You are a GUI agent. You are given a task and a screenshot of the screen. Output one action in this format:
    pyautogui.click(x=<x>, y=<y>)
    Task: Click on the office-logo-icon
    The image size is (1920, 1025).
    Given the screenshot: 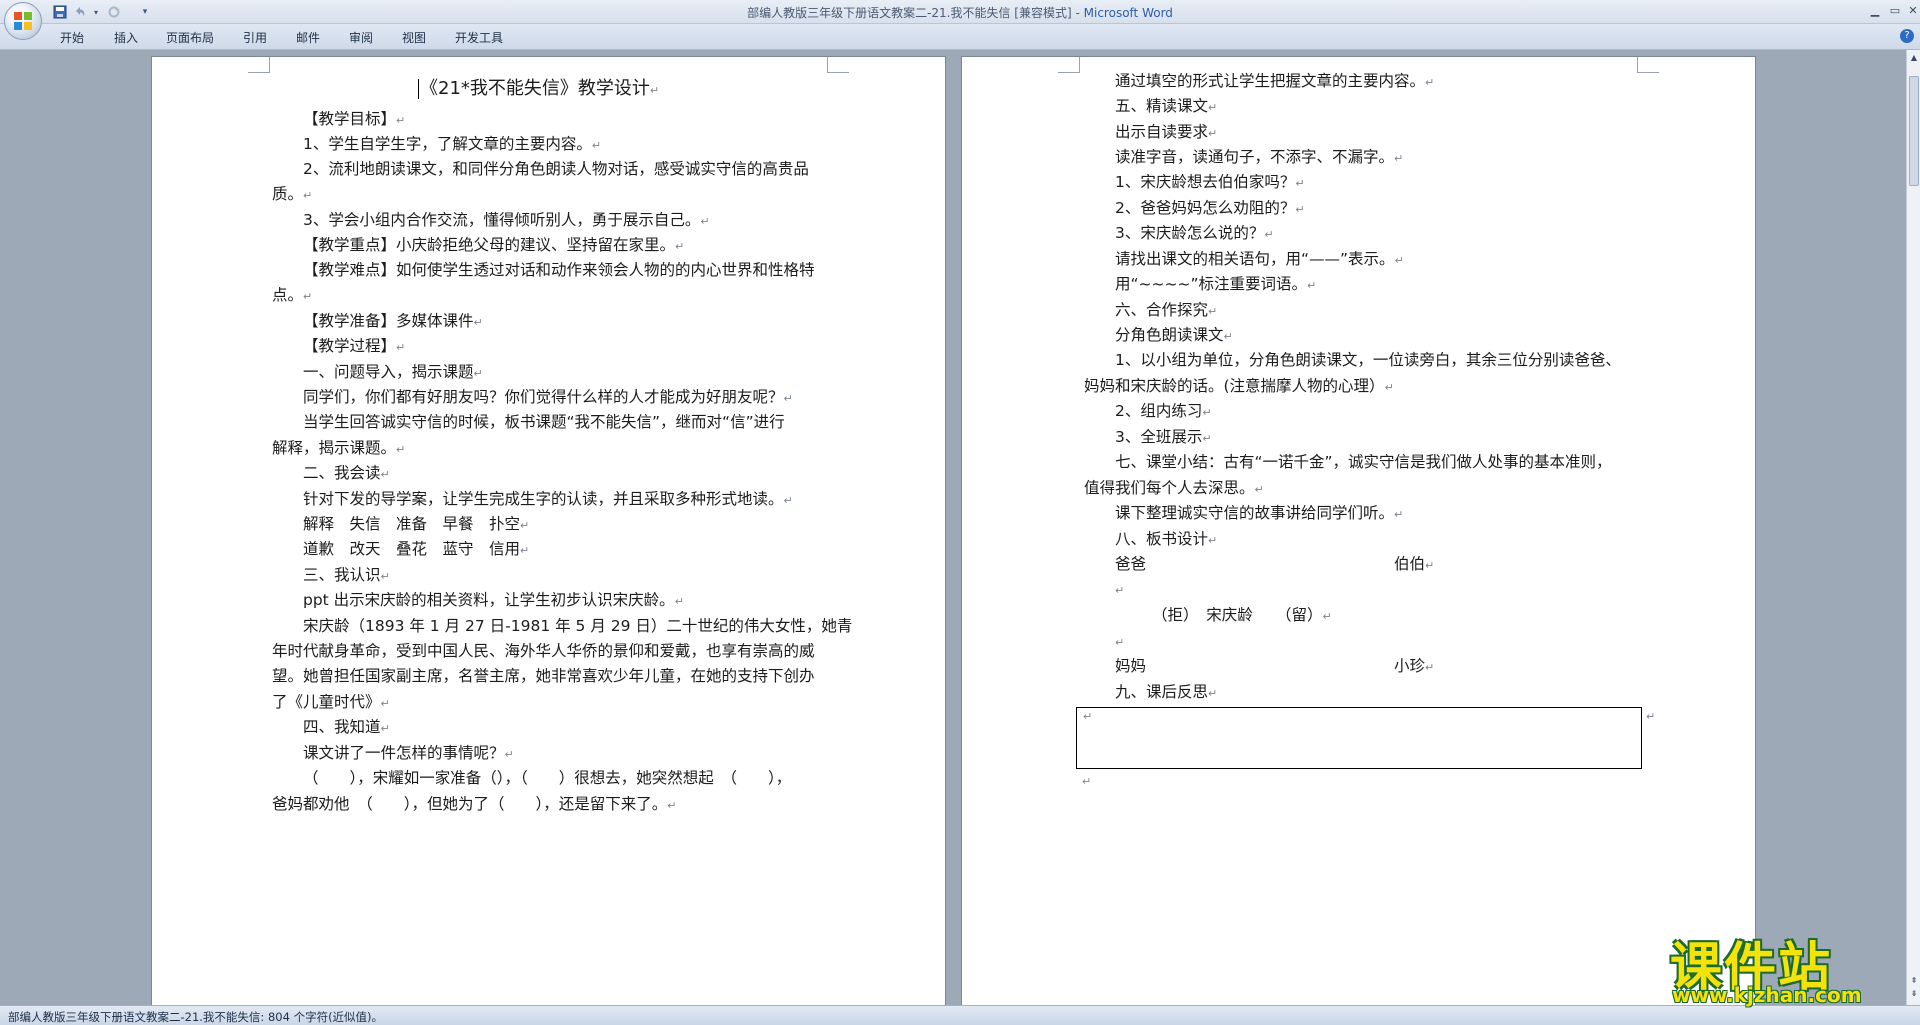 What is the action you would take?
    pyautogui.click(x=23, y=21)
    